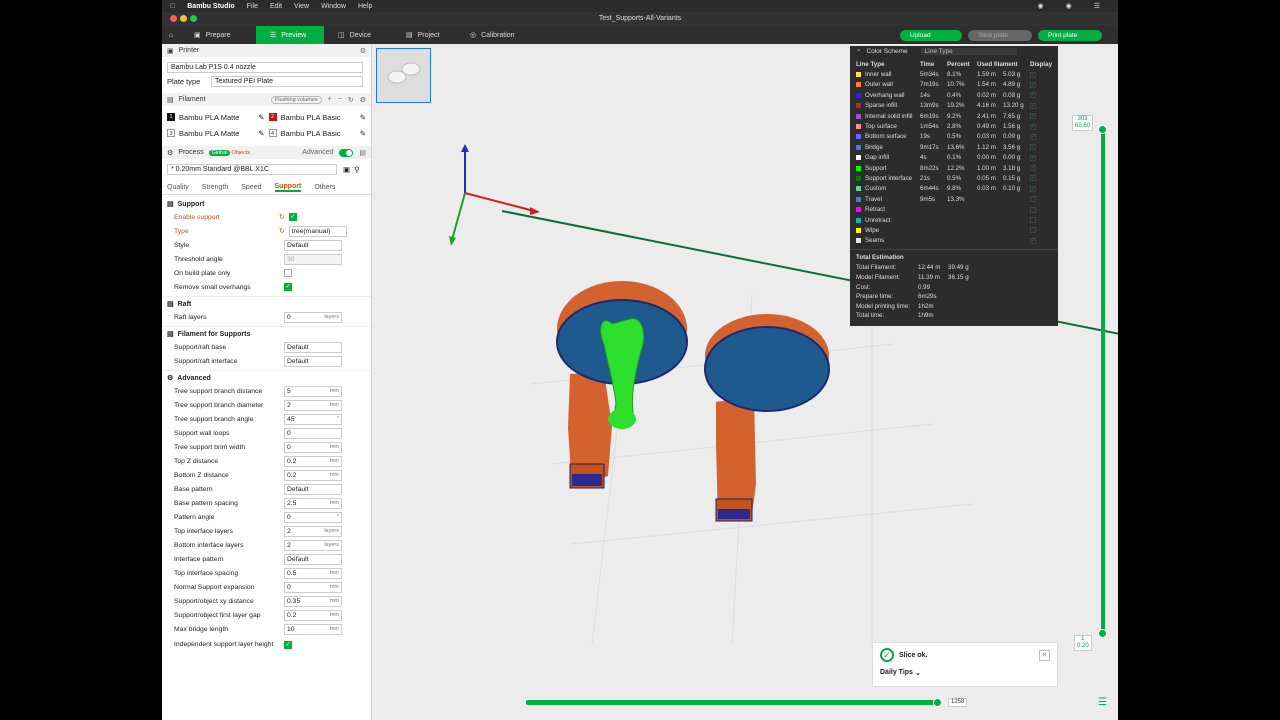  What do you see at coordinates (1103, 381) in the screenshot?
I see `layer-slider-track` at bounding box center [1103, 381].